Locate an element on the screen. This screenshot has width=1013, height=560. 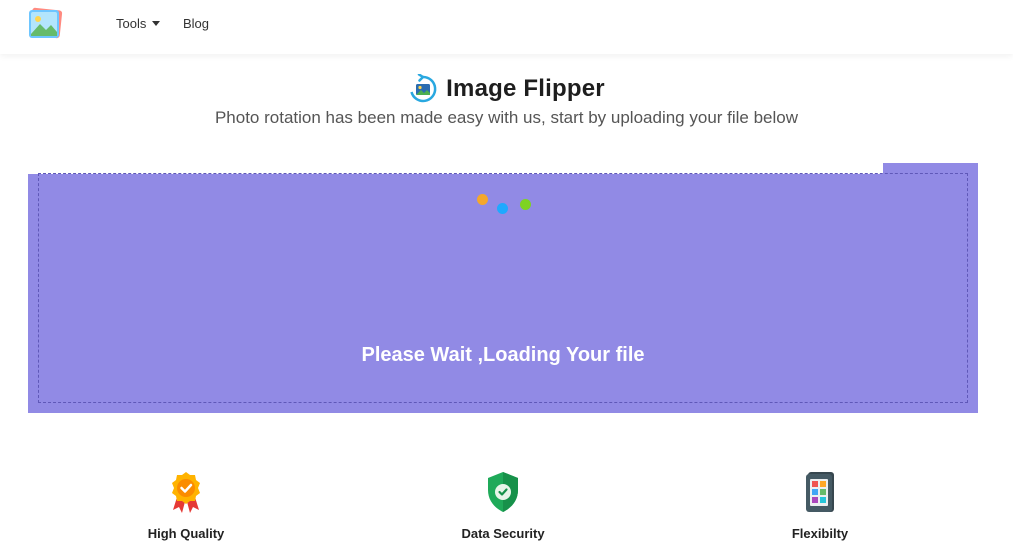
loader-dot-blue is located at coordinates (502, 208).